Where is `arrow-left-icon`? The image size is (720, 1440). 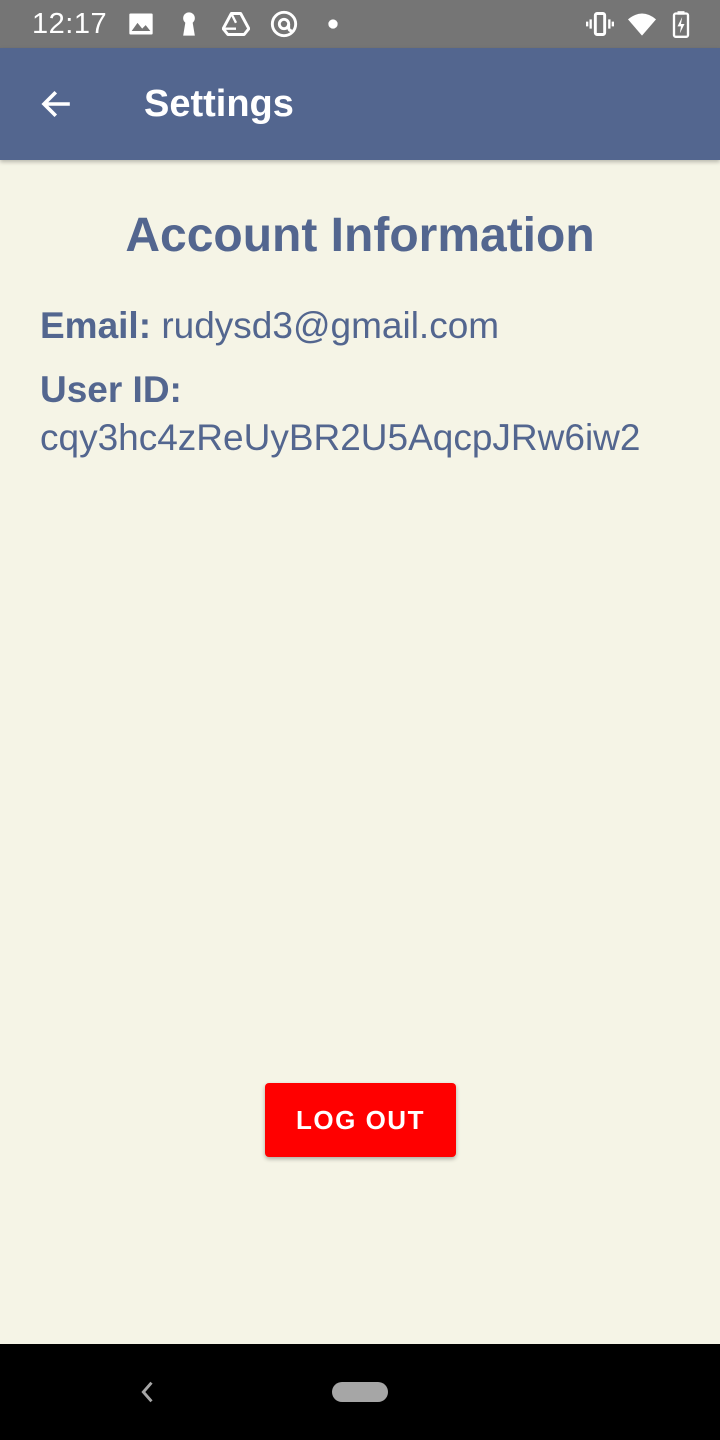
arrow-left-icon is located at coordinates (56, 104).